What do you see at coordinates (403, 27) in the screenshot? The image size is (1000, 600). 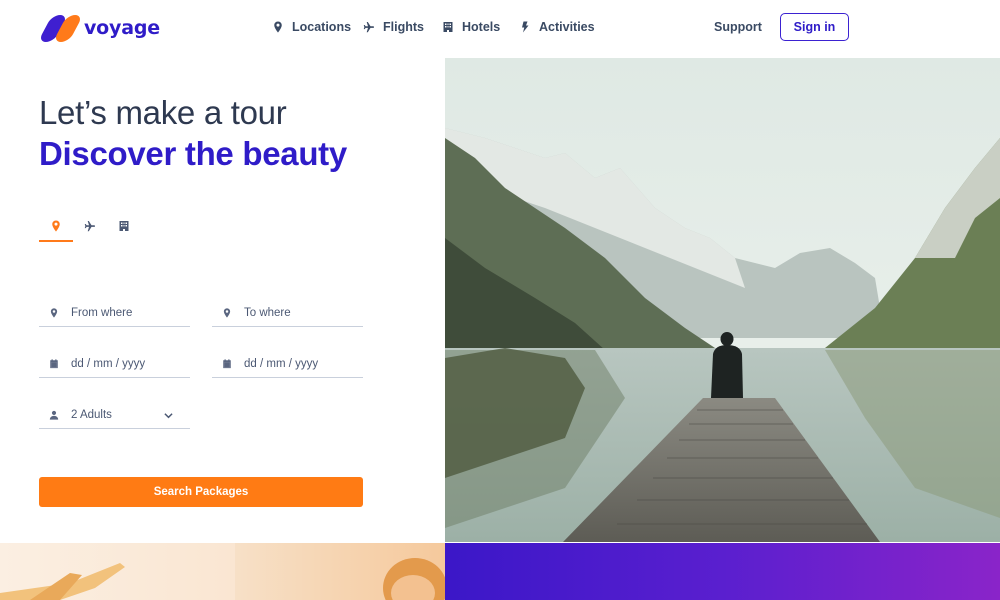 I see `nav-link-label: Flights` at bounding box center [403, 27].